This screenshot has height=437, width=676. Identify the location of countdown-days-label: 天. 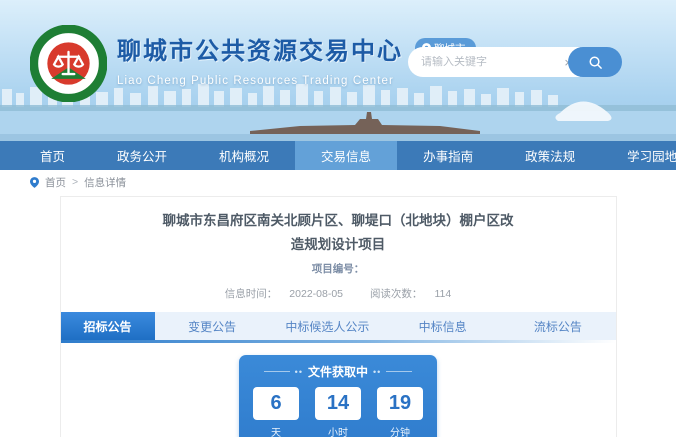
(276, 432).